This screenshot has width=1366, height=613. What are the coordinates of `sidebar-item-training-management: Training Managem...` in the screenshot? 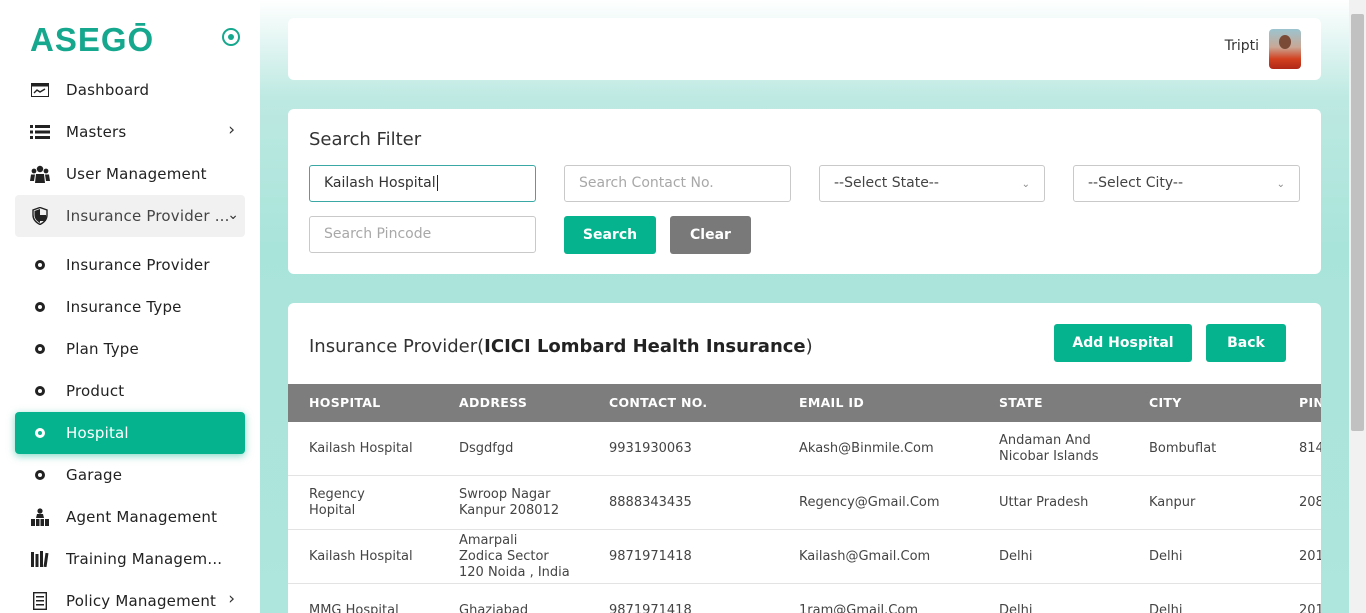 It's located at (130, 559).